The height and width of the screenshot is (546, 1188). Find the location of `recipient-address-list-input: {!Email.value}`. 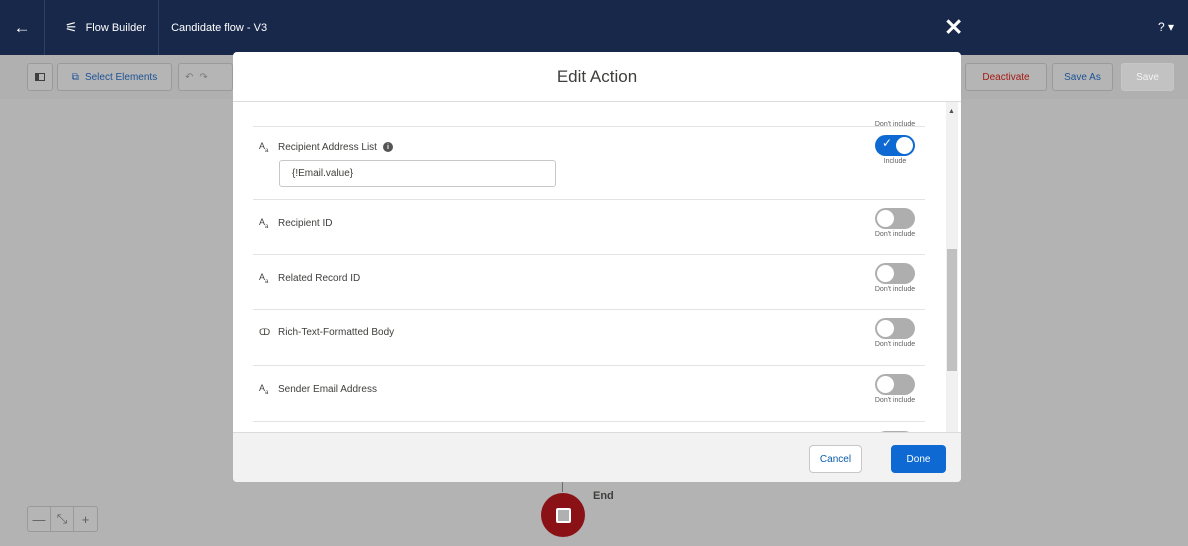

recipient-address-list-input: {!Email.value} is located at coordinates (417, 173).